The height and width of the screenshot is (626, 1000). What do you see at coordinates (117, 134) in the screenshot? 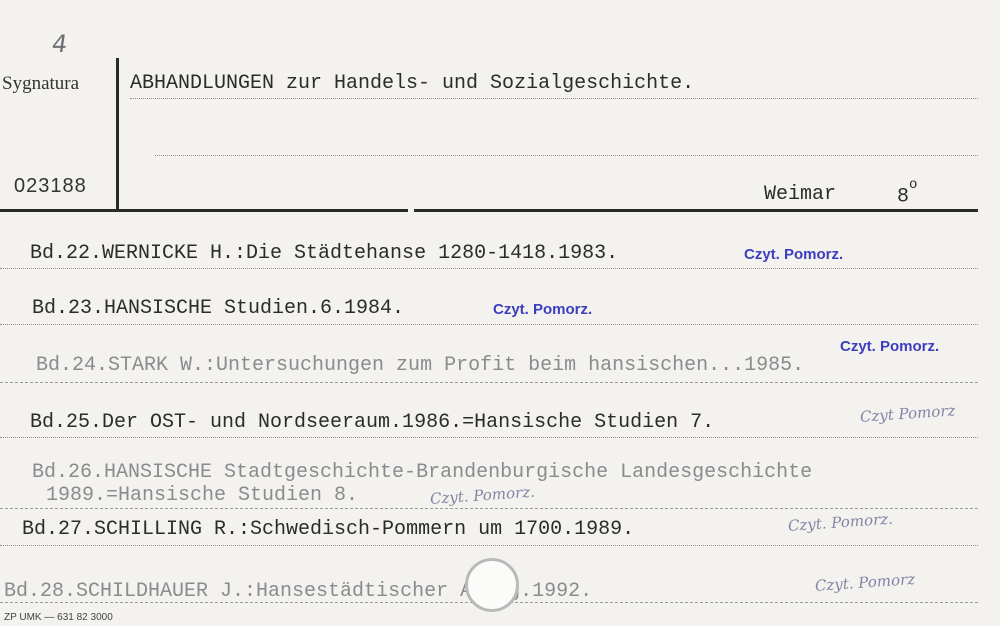
I see `signature-divider` at bounding box center [117, 134].